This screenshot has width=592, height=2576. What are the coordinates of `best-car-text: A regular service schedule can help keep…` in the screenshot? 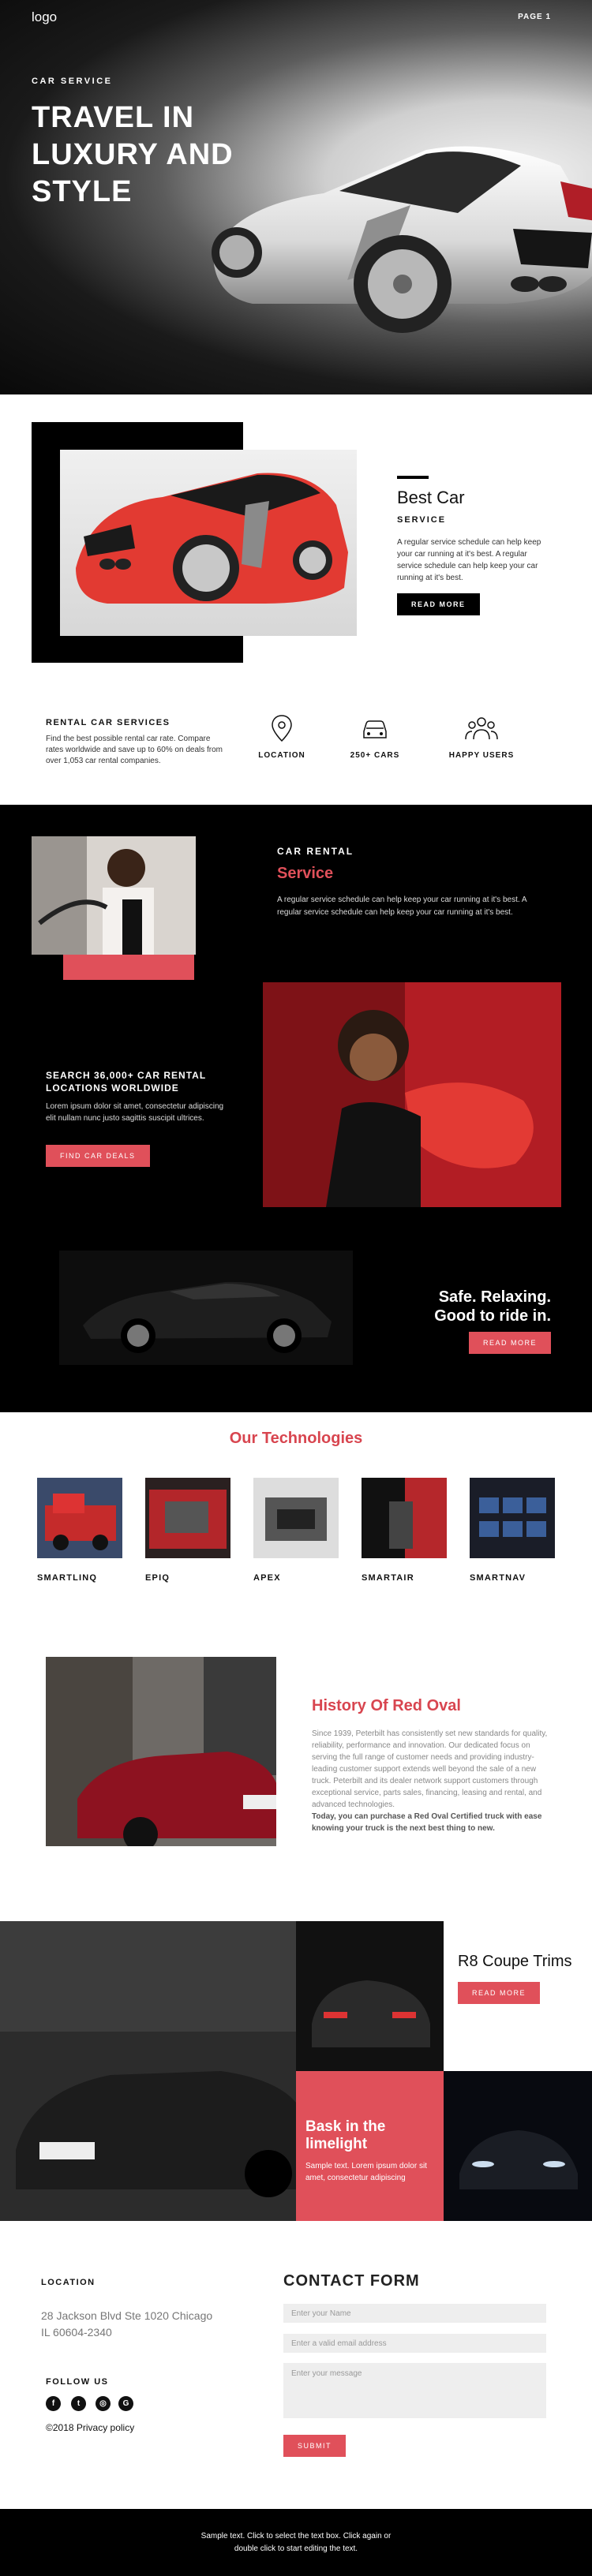 It's located at (469, 560).